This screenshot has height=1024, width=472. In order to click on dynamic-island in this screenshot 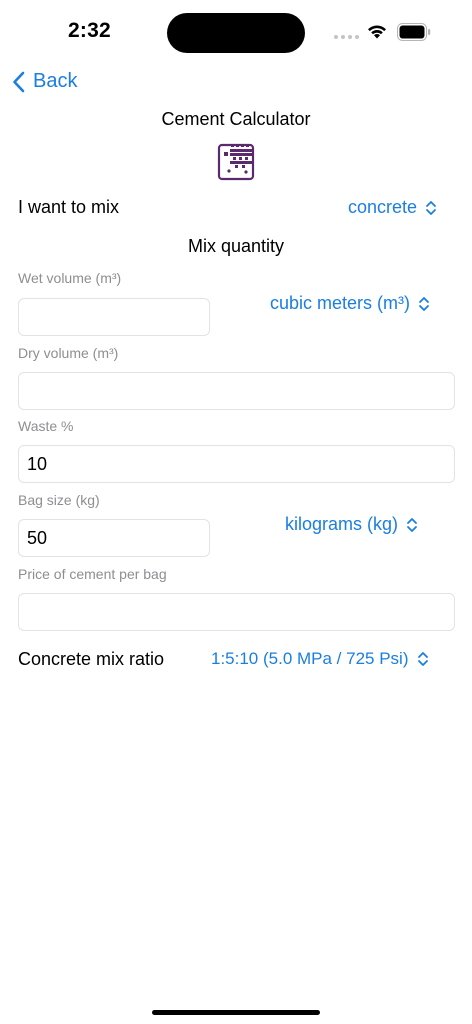, I will do `click(236, 33)`.